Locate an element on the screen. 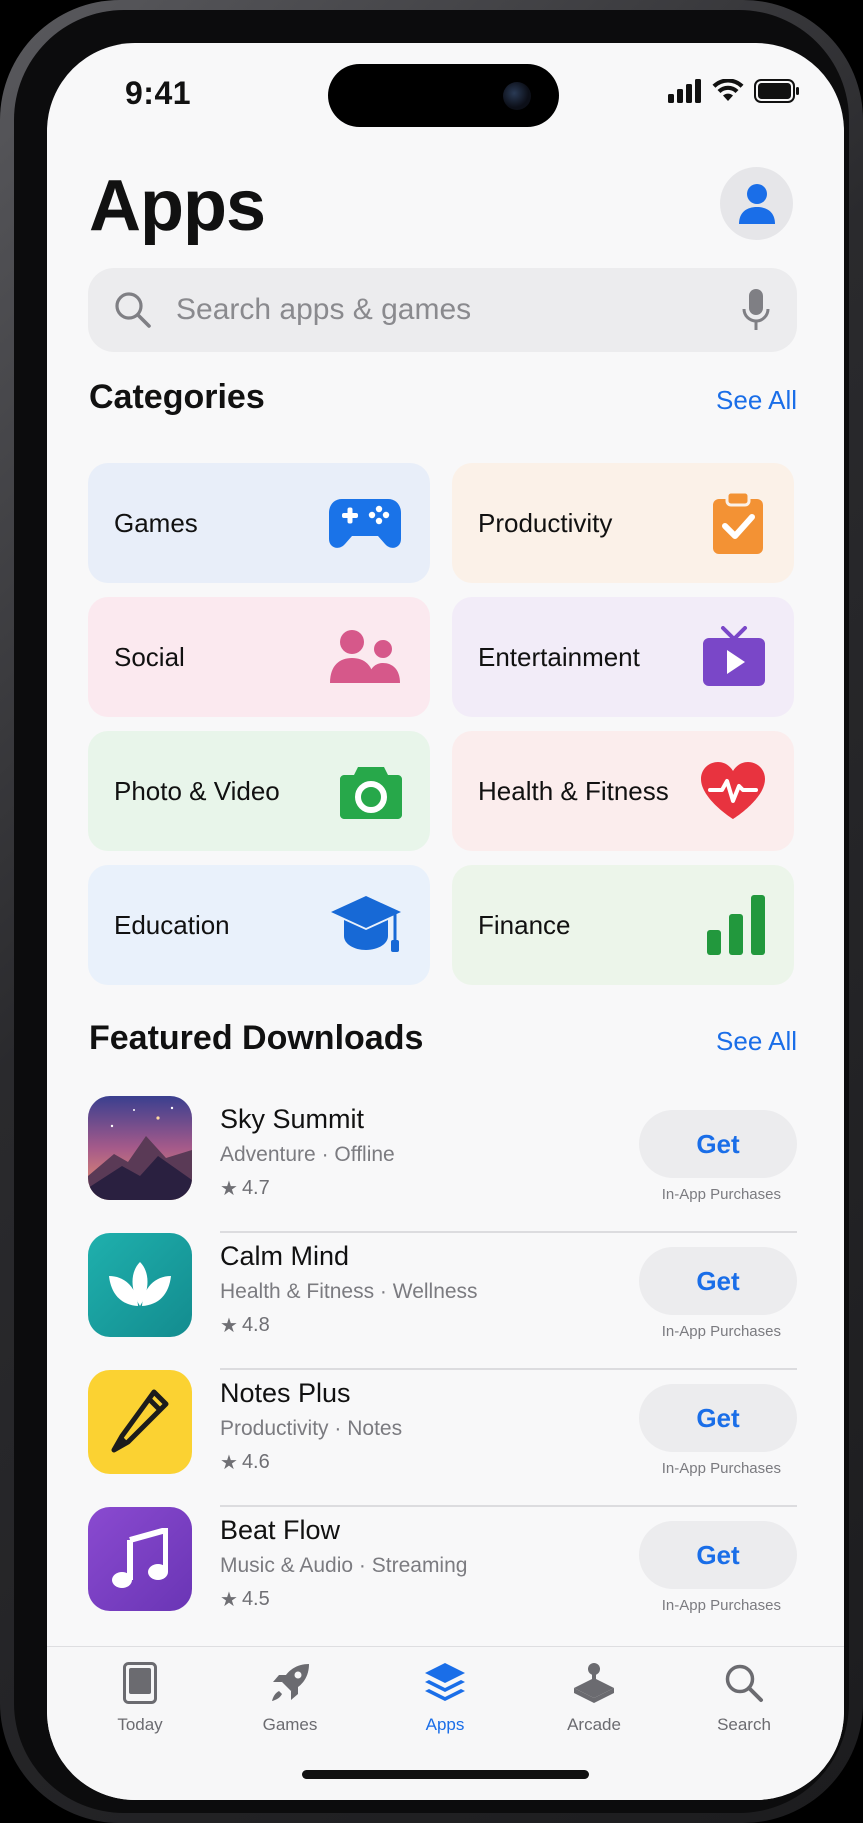  tv-play-icon is located at coordinates (734, 657).